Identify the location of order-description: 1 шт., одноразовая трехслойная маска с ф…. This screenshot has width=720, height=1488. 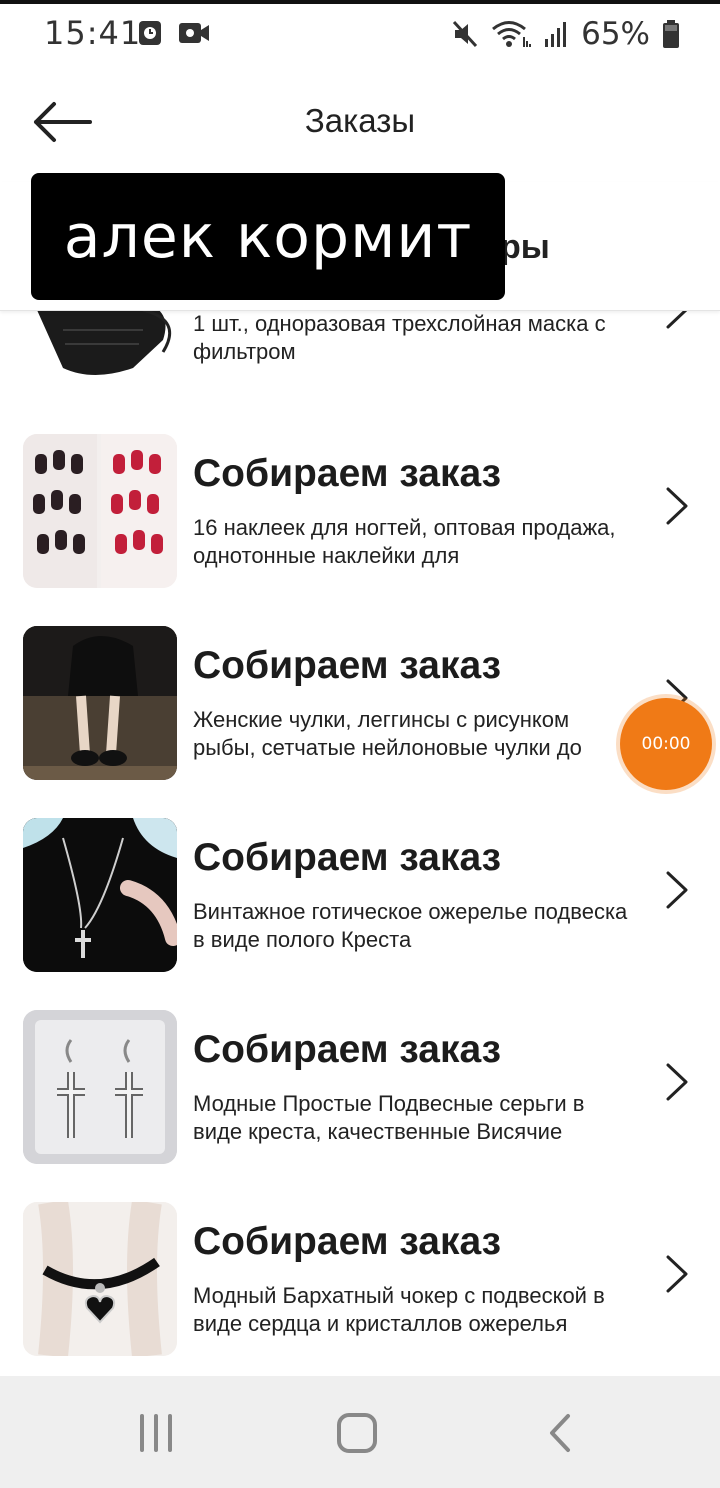
(399, 337).